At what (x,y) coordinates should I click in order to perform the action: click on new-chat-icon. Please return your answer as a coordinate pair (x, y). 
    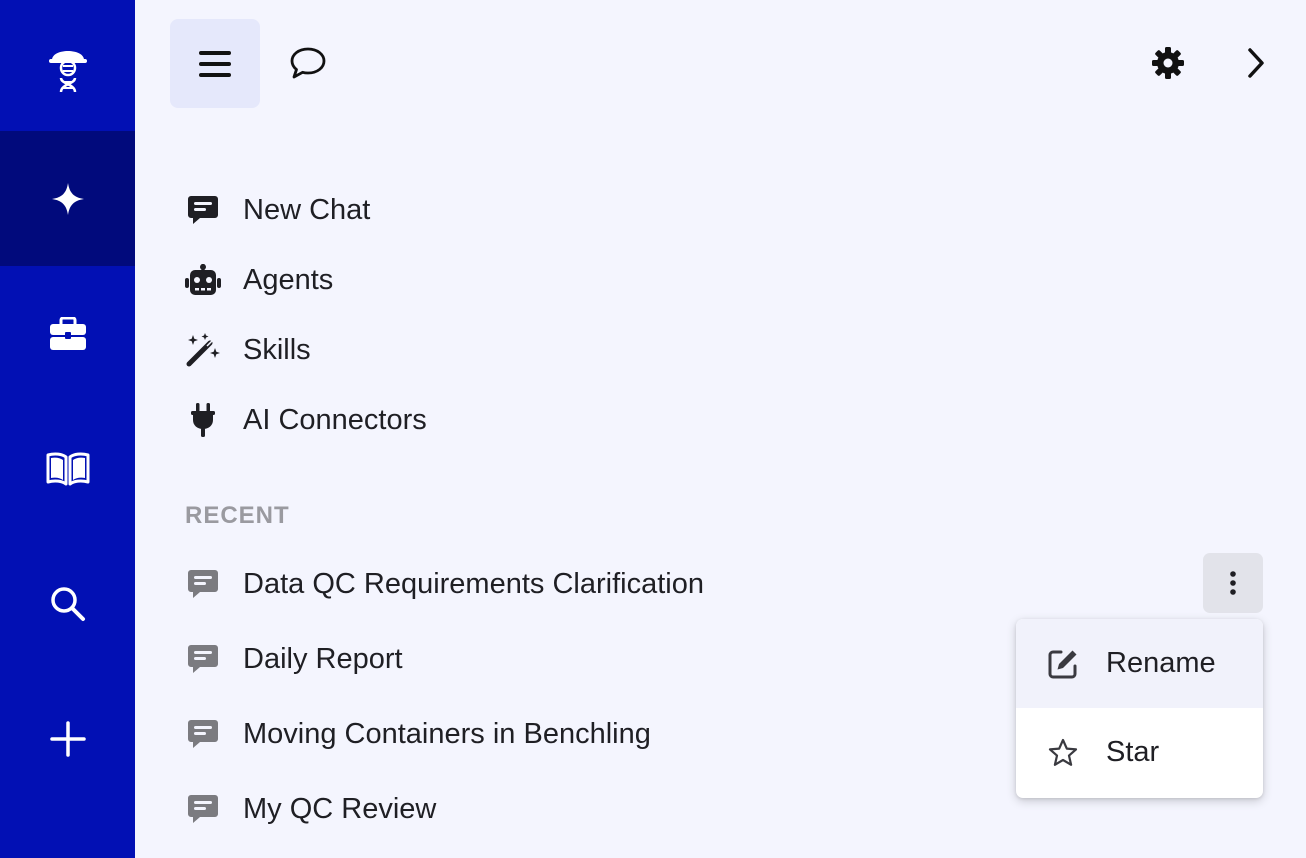
    Looking at the image, I should click on (203, 210).